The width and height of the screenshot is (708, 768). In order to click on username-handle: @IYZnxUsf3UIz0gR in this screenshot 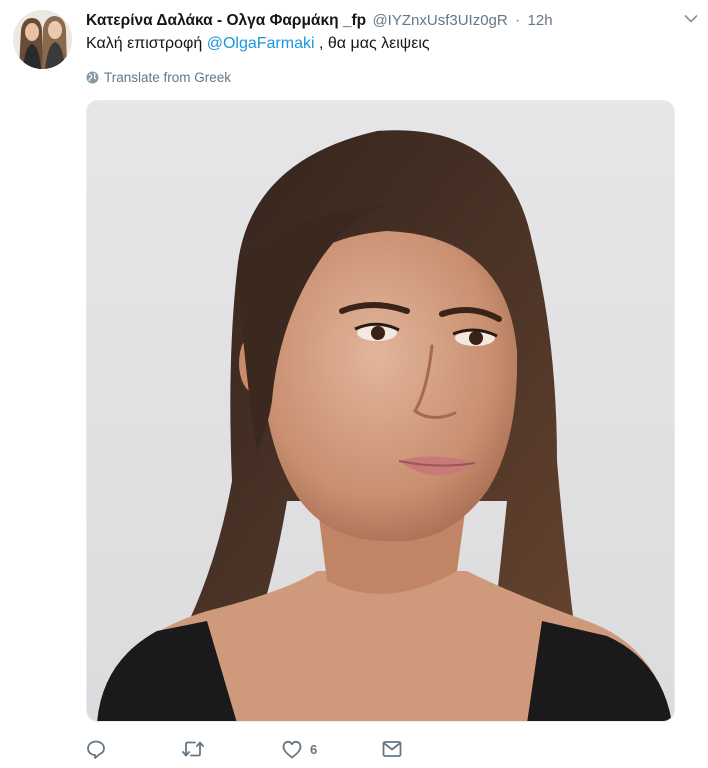, I will do `click(439, 20)`.